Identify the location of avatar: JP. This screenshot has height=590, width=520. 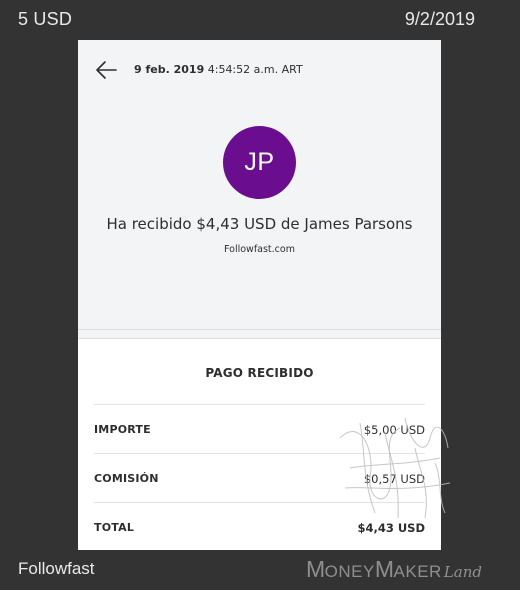
(259, 162).